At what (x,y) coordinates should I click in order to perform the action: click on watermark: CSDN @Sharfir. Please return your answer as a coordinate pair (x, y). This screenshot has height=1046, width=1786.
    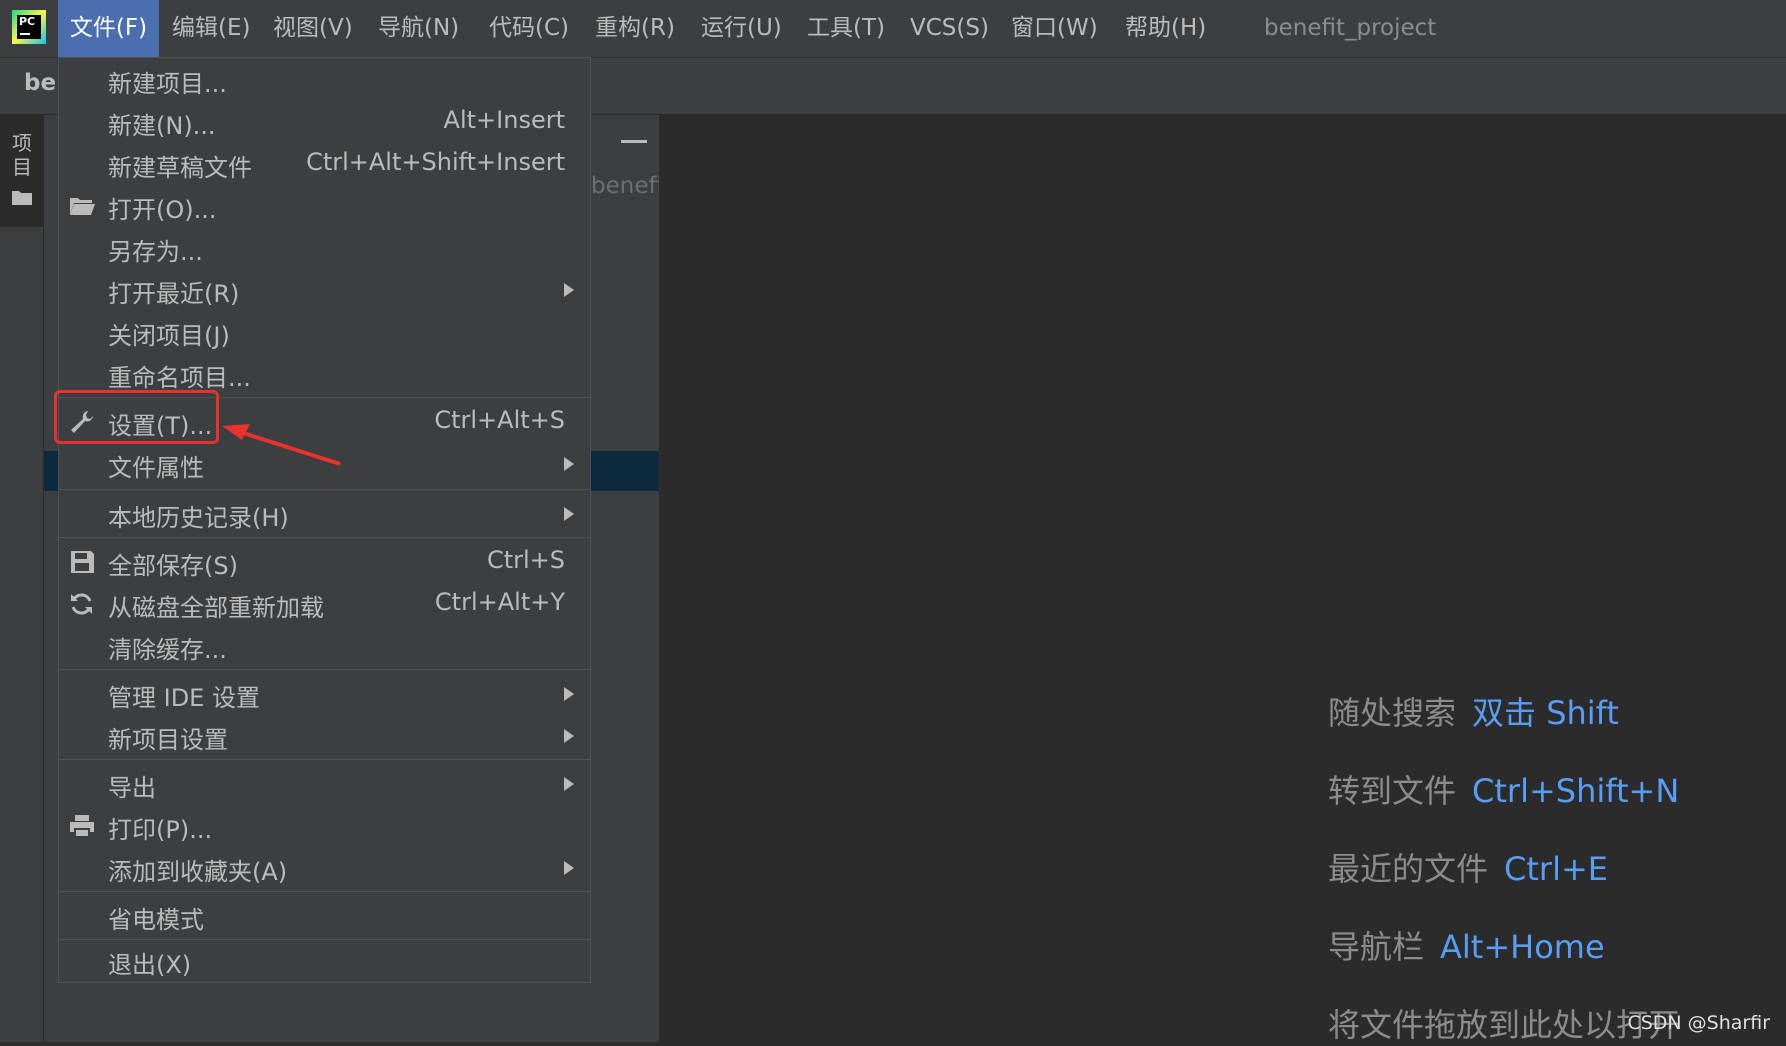
    Looking at the image, I should click on (1698, 1023).